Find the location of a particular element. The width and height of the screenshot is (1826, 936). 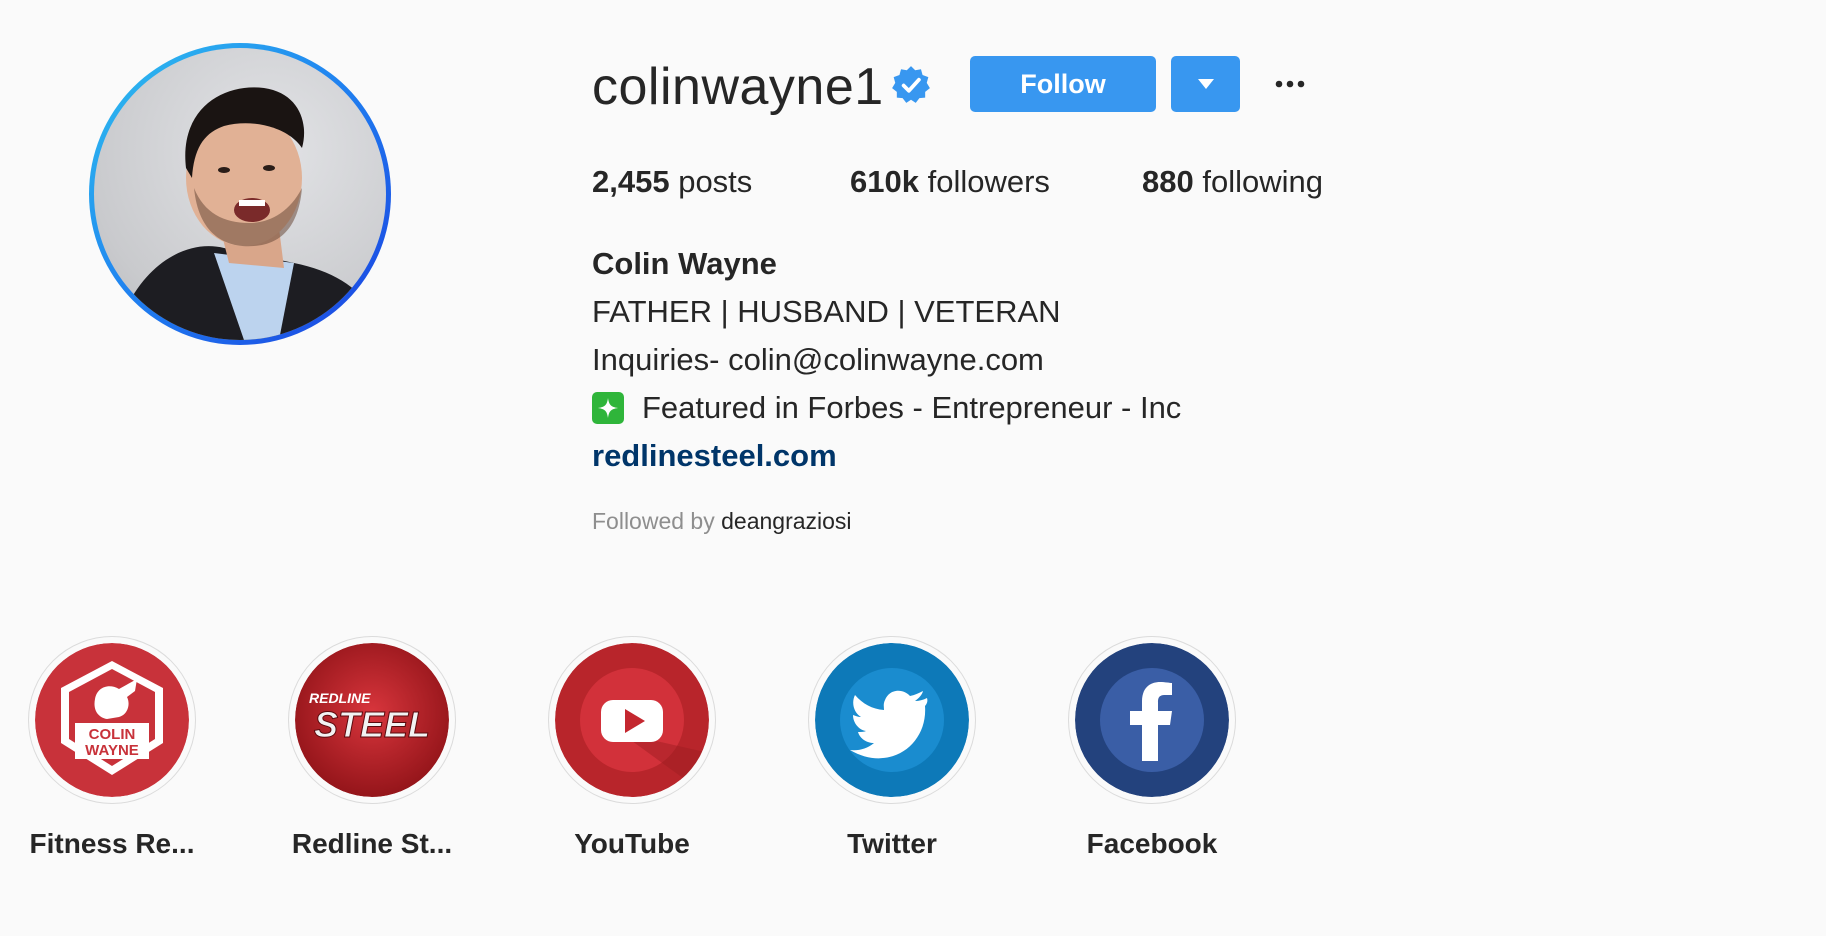

following-stat: 880 following is located at coordinates (1232, 182).